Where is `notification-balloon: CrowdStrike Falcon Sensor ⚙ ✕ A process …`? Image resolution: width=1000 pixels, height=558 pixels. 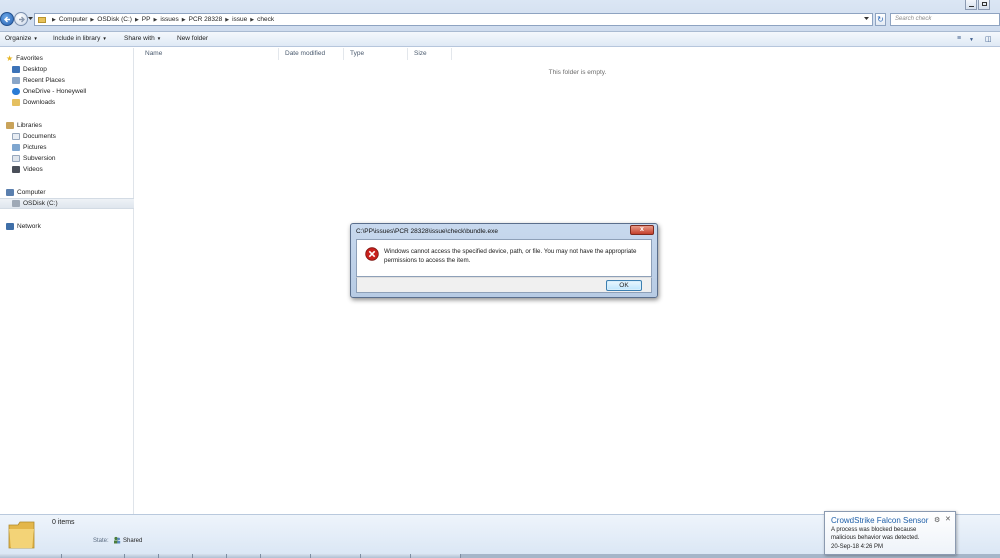
notification-balloon: CrowdStrike Falcon Sensor ⚙ ✕ A process … is located at coordinates (890, 533).